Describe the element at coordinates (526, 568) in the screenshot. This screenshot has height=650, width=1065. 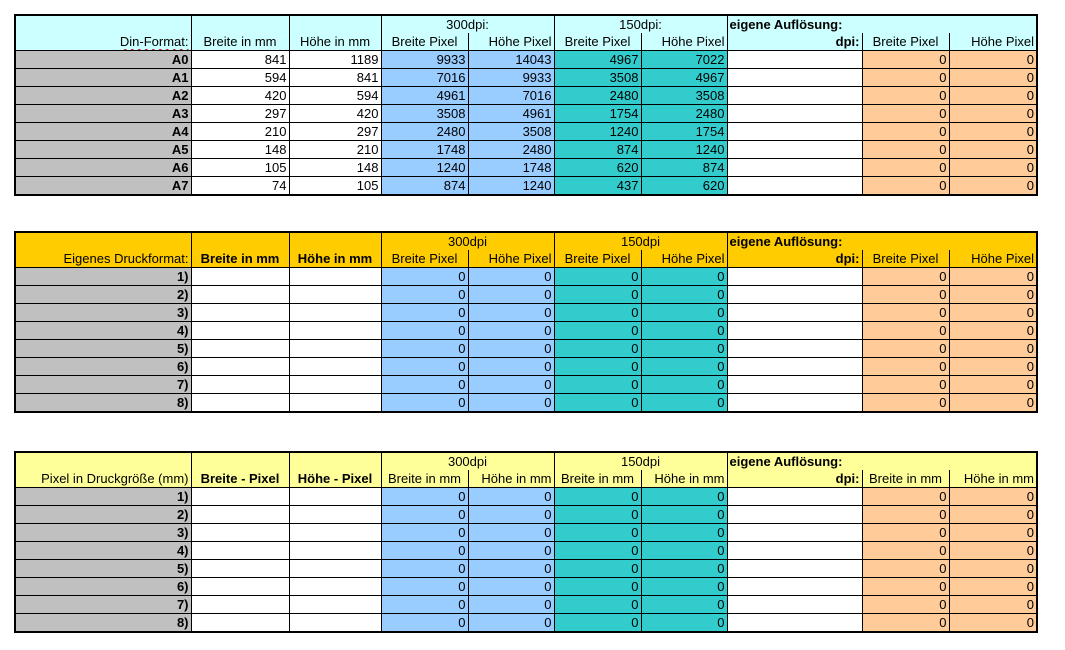
I see `table-row: 5) 0 0 0 0 0 0` at that location.